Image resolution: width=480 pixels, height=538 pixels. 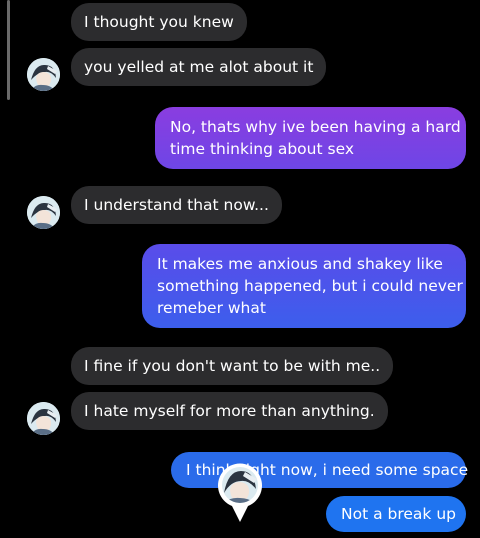 I want to click on message-bubble-incoming: I thought you knew, so click(x=159, y=22).